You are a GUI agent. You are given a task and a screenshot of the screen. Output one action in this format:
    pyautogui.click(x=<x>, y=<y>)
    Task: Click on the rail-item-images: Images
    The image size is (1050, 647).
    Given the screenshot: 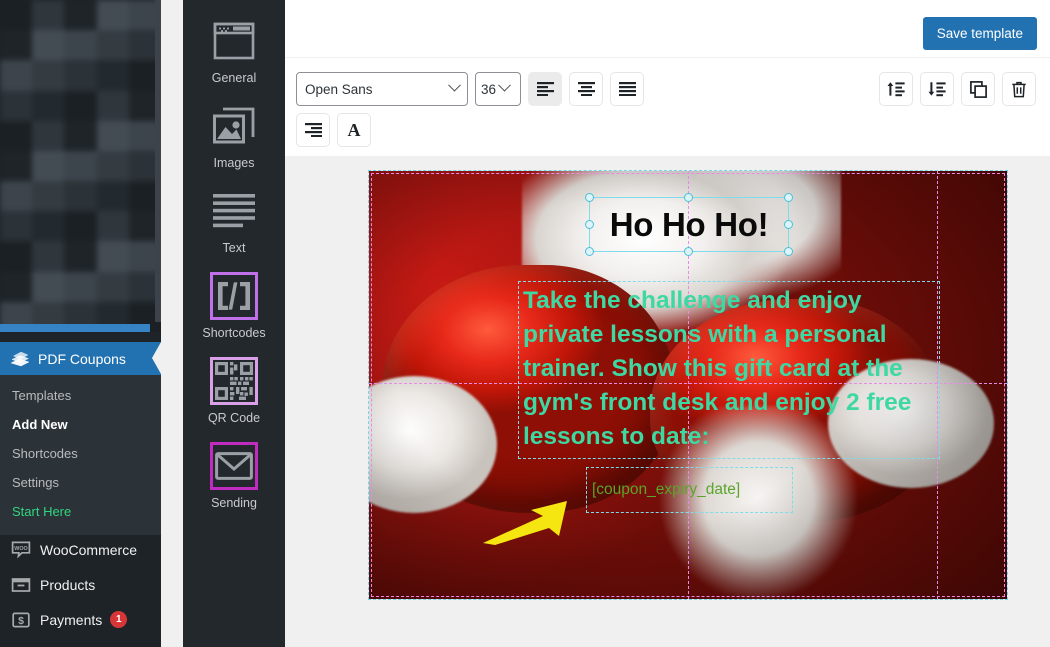 What is the action you would take?
    pyautogui.click(x=234, y=127)
    